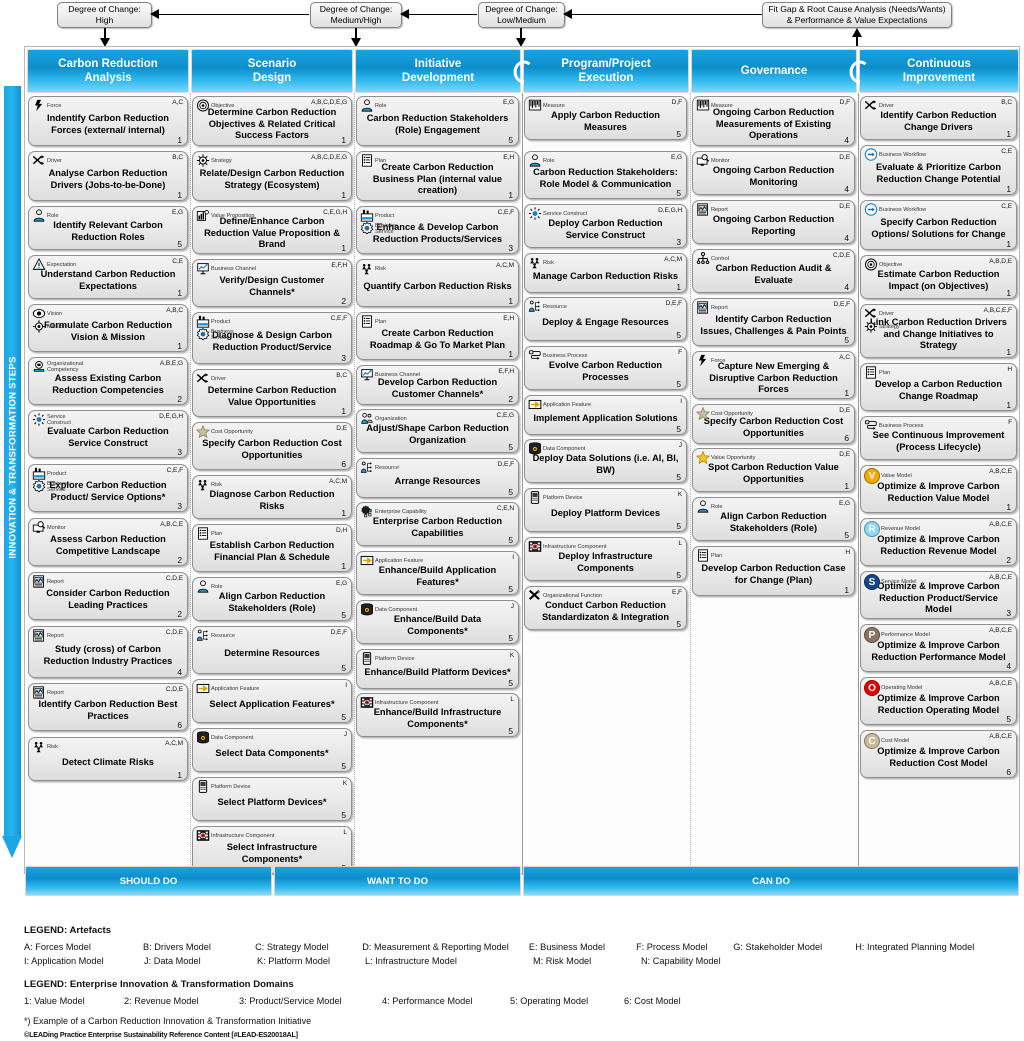 Image resolution: width=1024 pixels, height=1041 pixels. I want to click on process-card: Platform Device K Deploy Platform Devices 5, so click(605, 510).